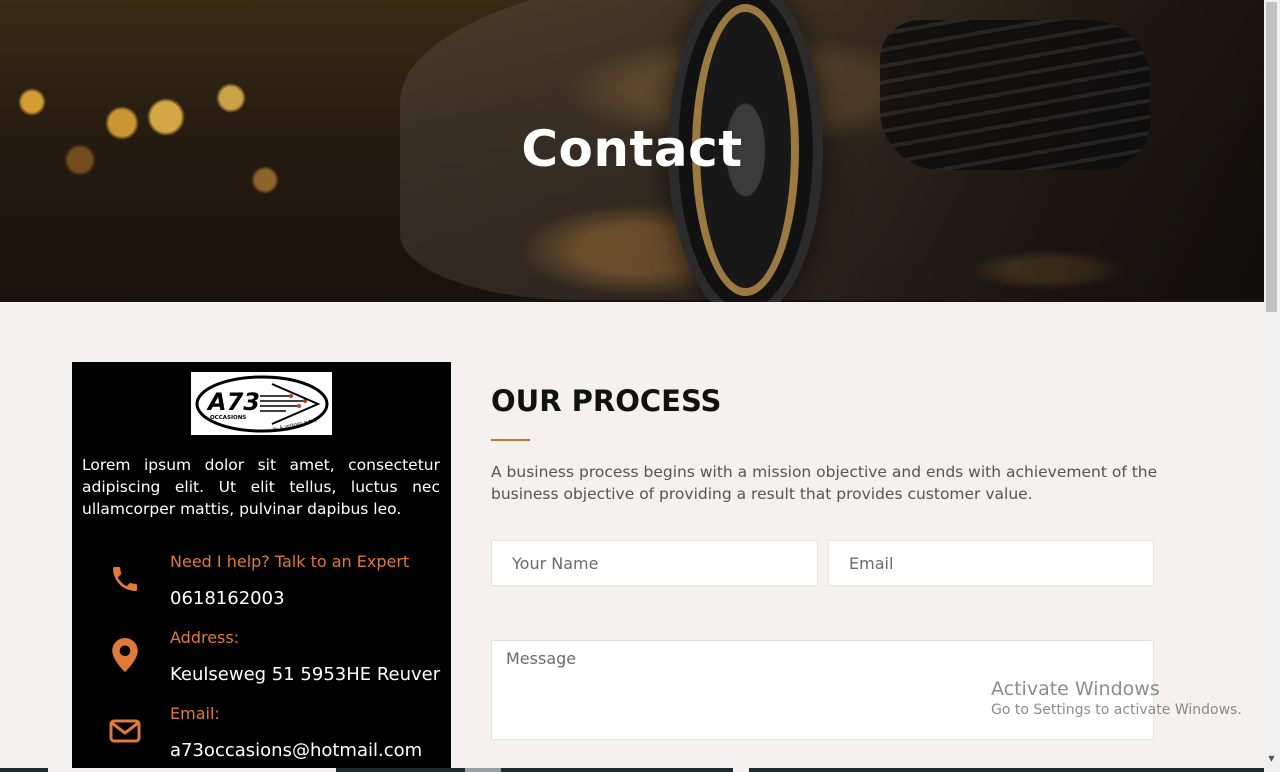 Image resolution: width=1280 pixels, height=772 pixels. I want to click on phone-icon, so click(125, 579).